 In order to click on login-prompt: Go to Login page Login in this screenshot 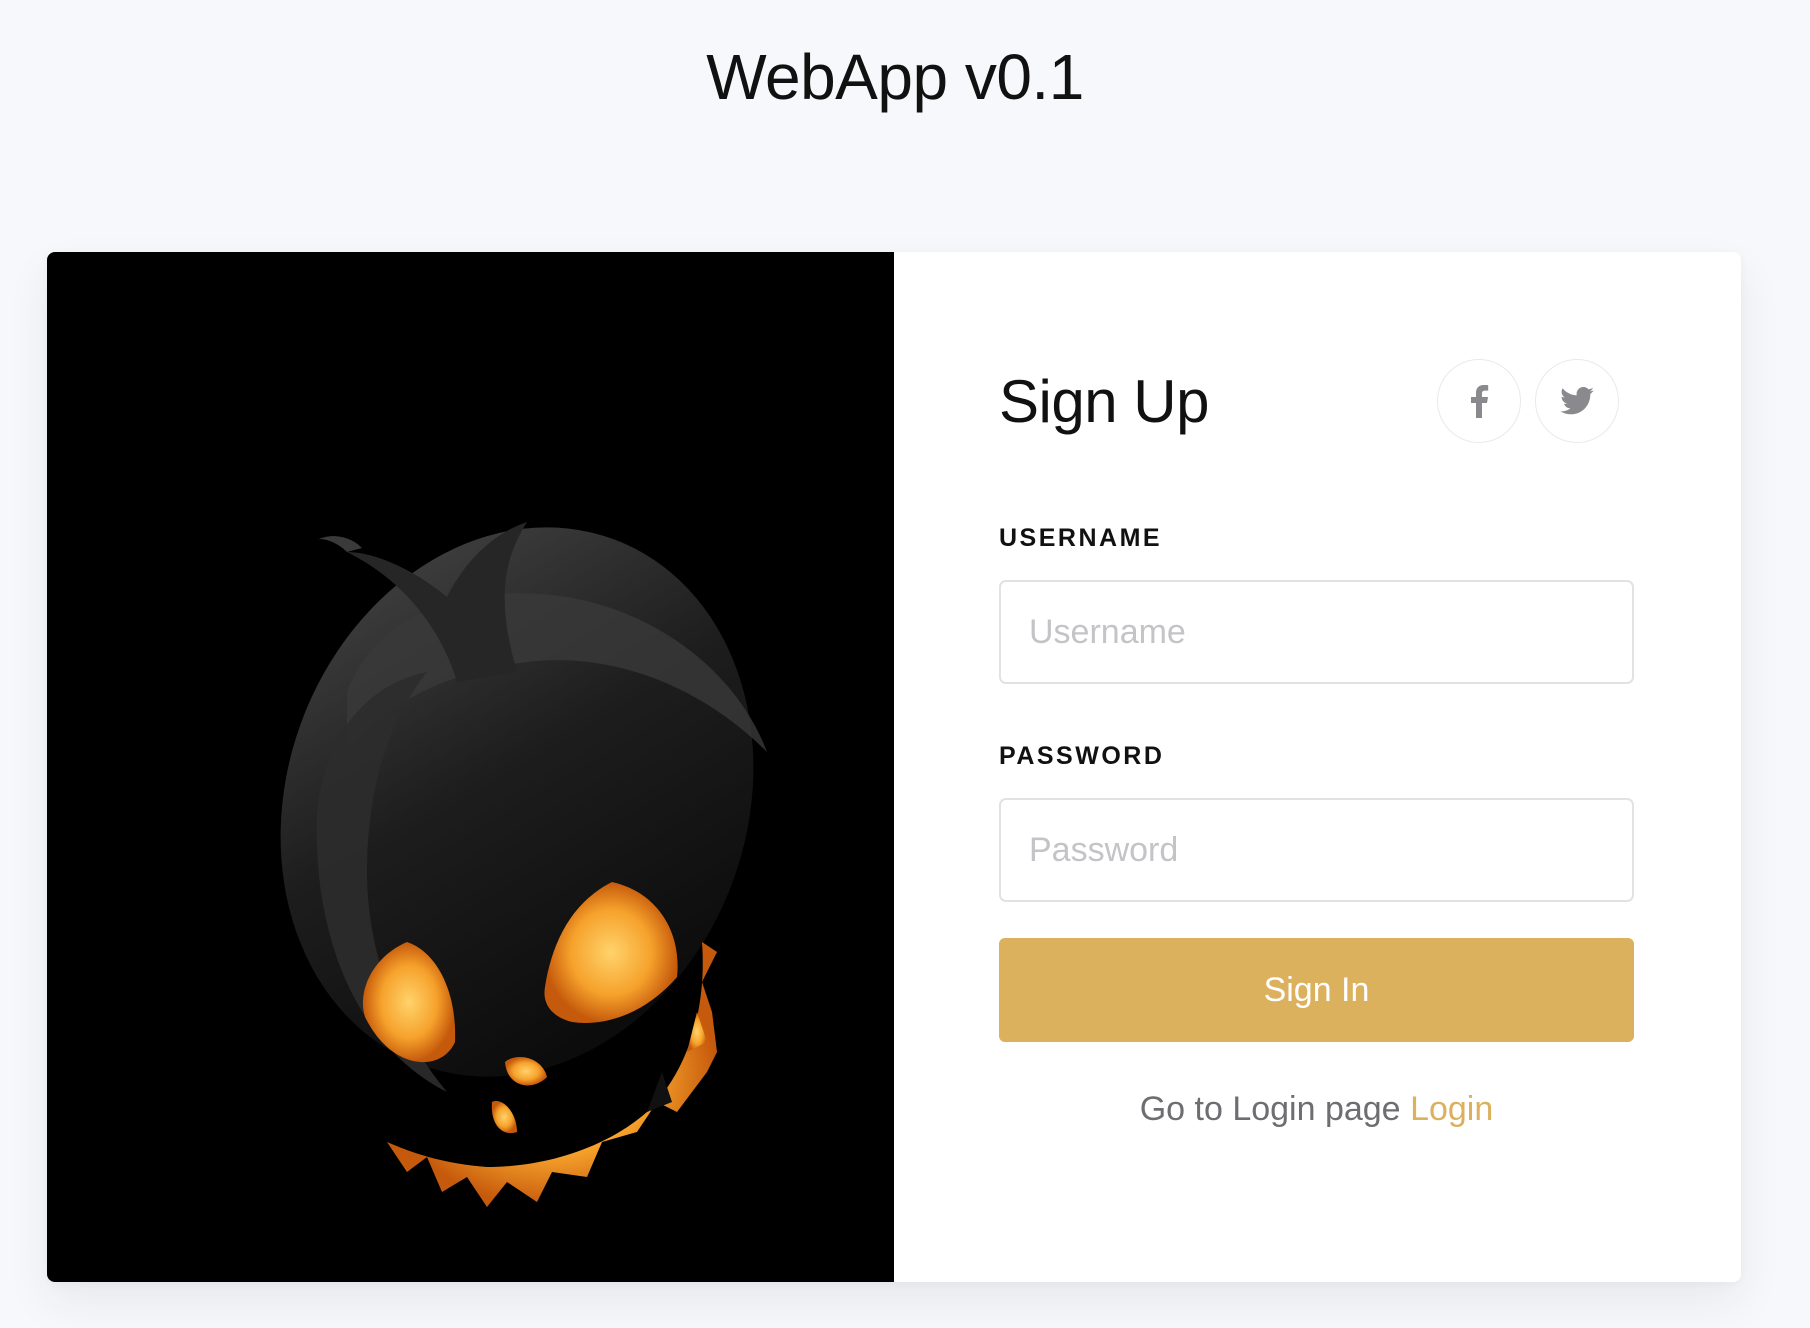, I will do `click(1316, 1109)`.